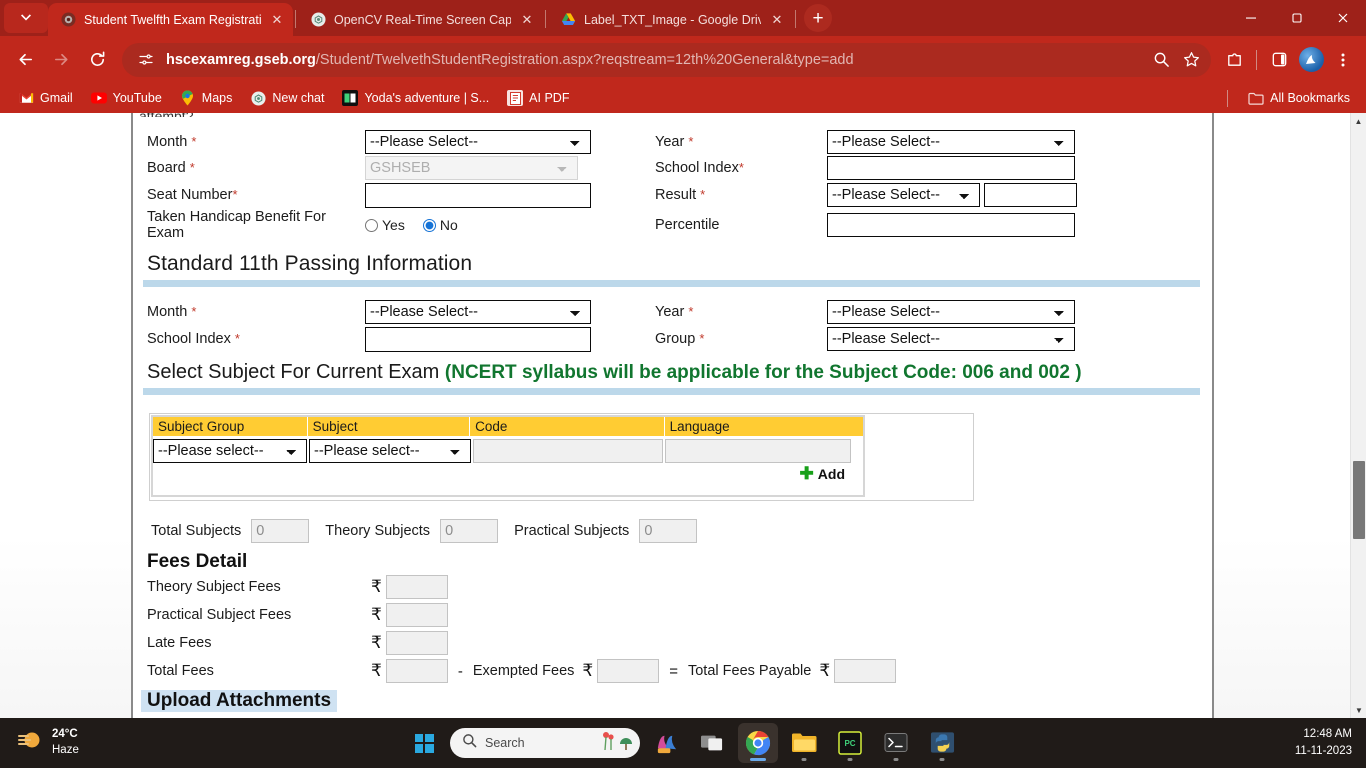 Image resolution: width=1366 pixels, height=768 pixels. What do you see at coordinates (672, 168) in the screenshot?
I see `row-board-schoolindex: Board * GSHSEB School Index*` at bounding box center [672, 168].